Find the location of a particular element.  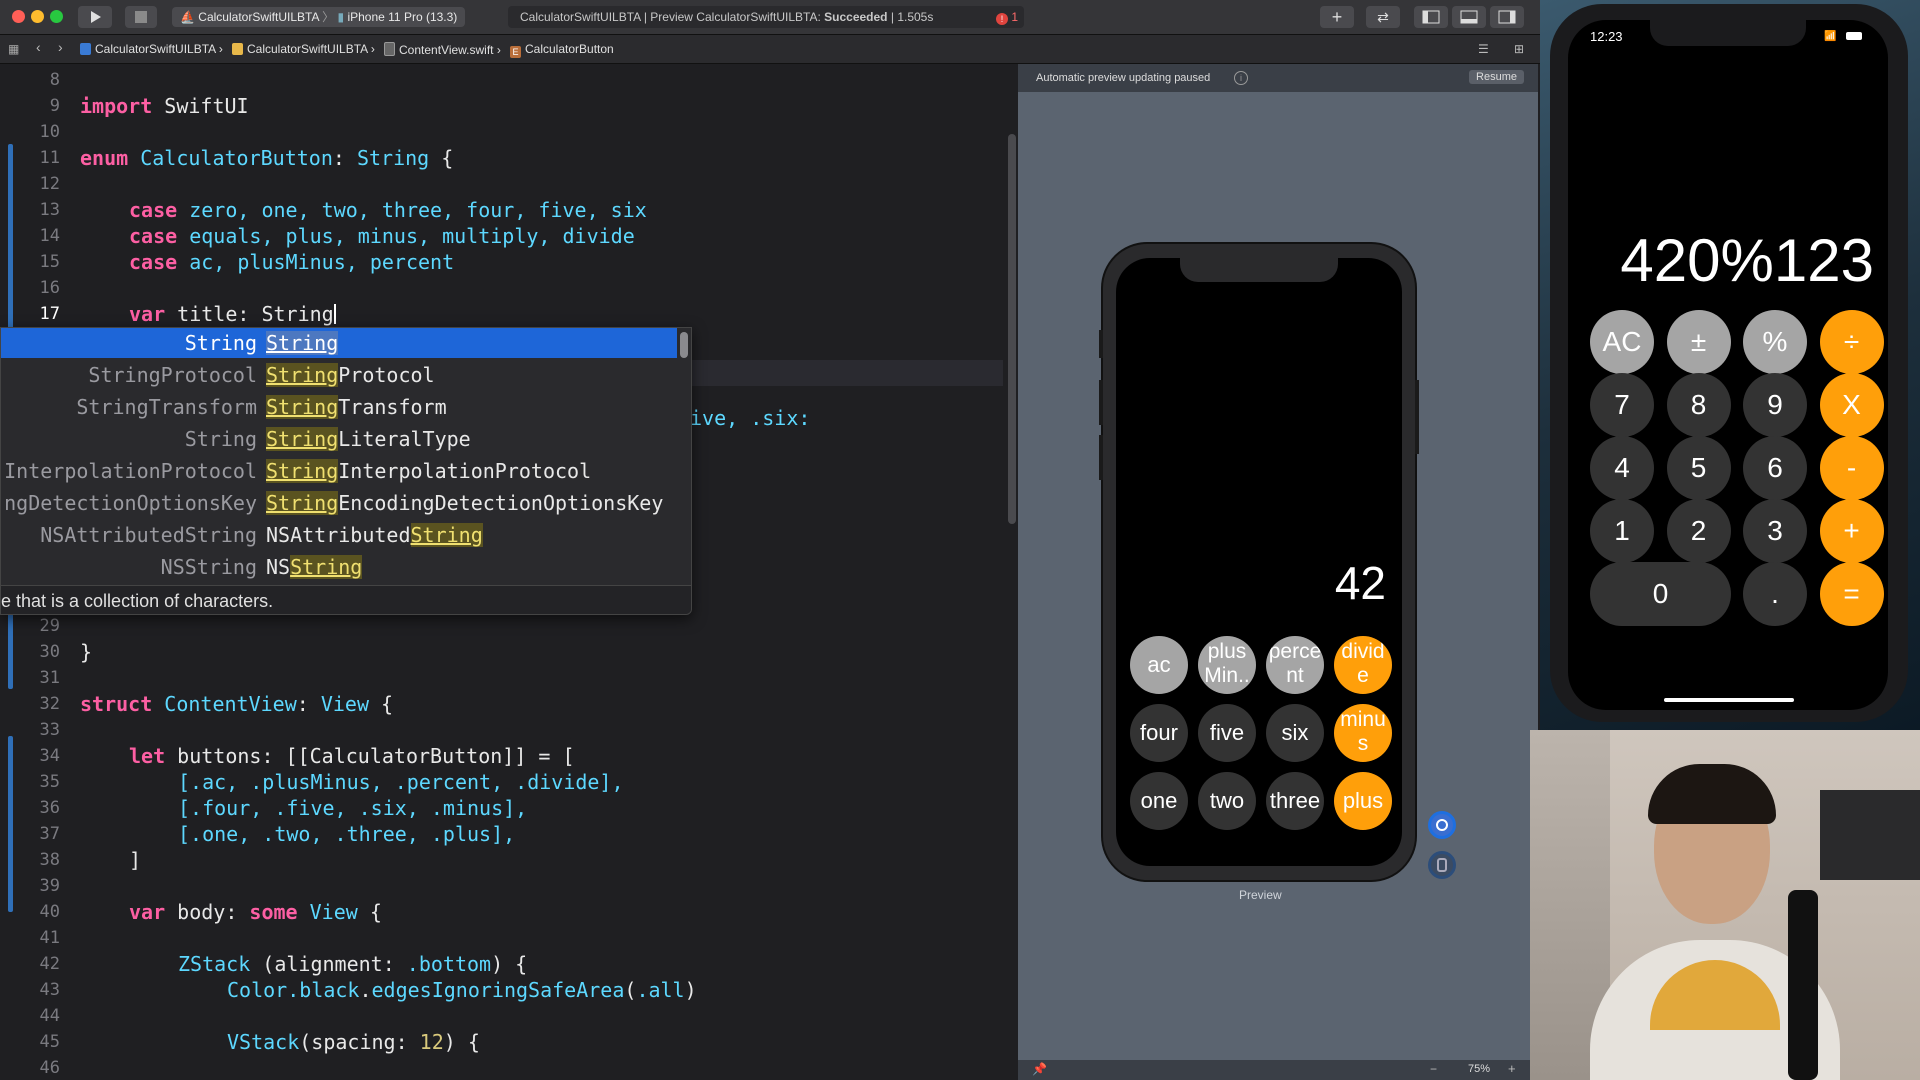

stop-icon is located at coordinates (141, 17).